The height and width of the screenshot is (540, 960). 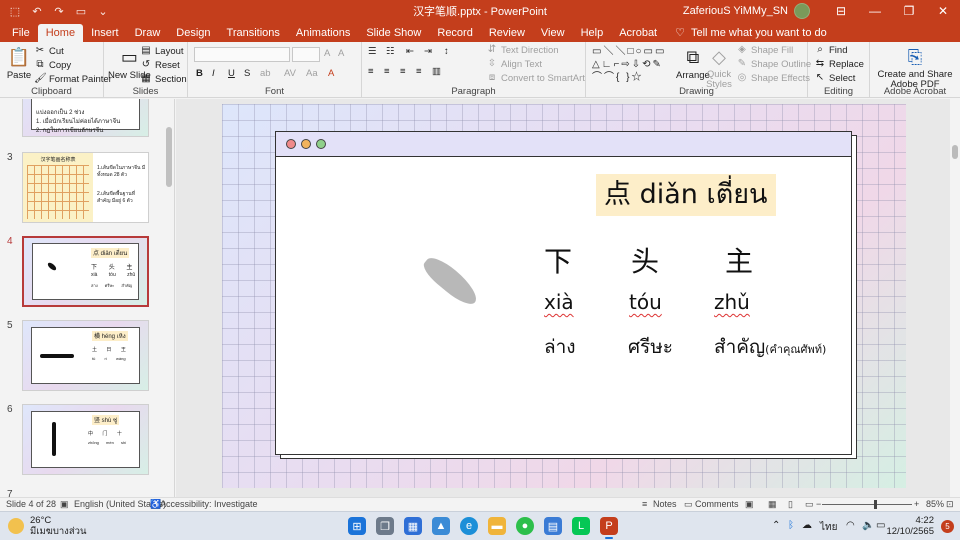 I want to click on show-hidden-icons: ⌃, so click(x=776, y=525).